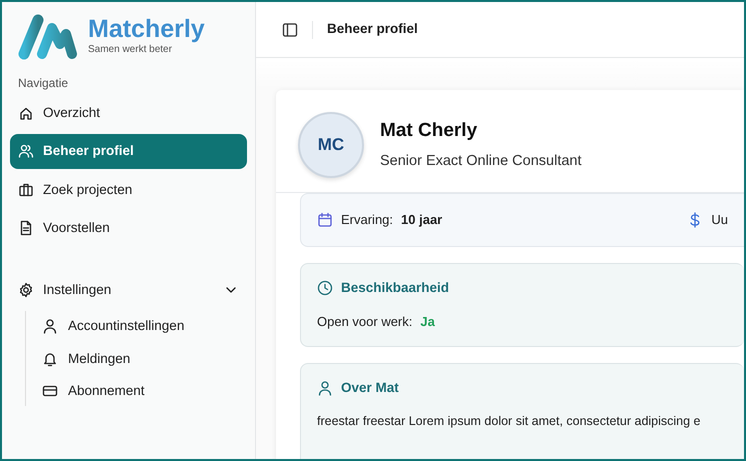 This screenshot has height=461, width=746. What do you see at coordinates (427, 322) in the screenshot?
I see `availability-value: Ja` at bounding box center [427, 322].